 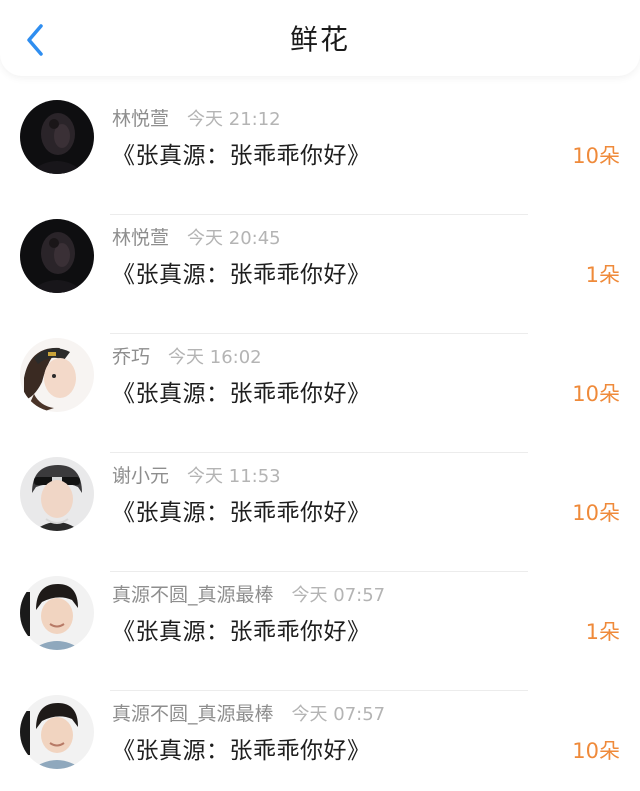 I want to click on page-title: 鲜花, so click(x=319, y=39).